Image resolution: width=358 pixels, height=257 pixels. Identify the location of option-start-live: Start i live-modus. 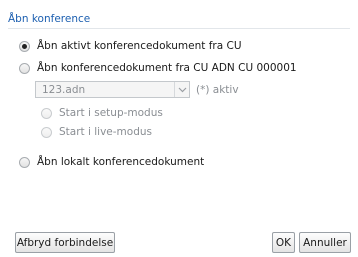
(96, 132).